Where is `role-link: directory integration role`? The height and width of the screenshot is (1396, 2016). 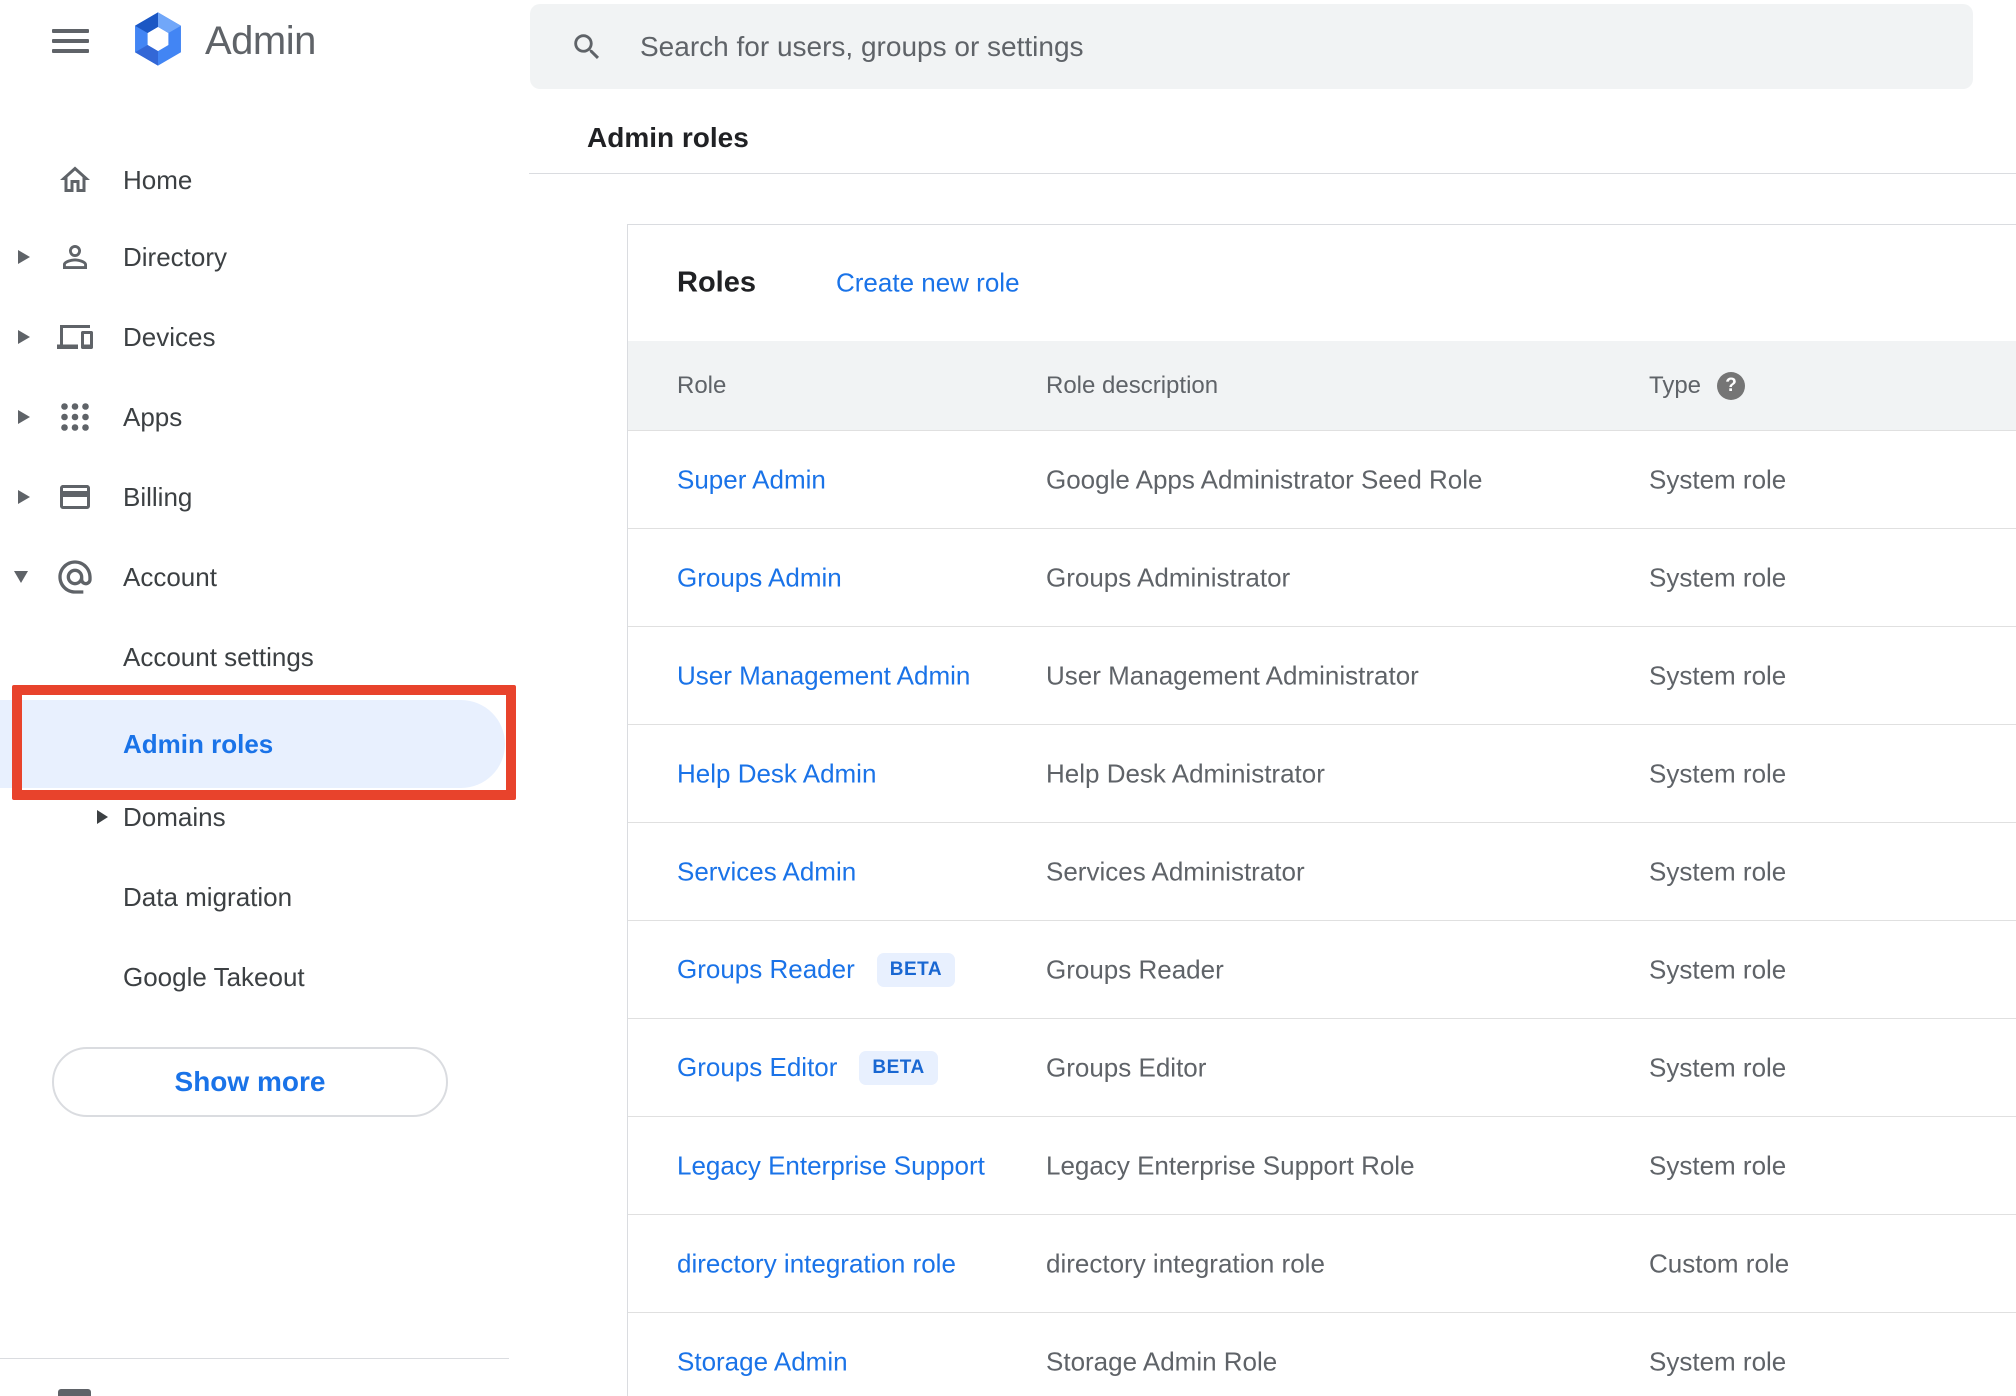 role-link: directory integration role is located at coordinates (816, 1263).